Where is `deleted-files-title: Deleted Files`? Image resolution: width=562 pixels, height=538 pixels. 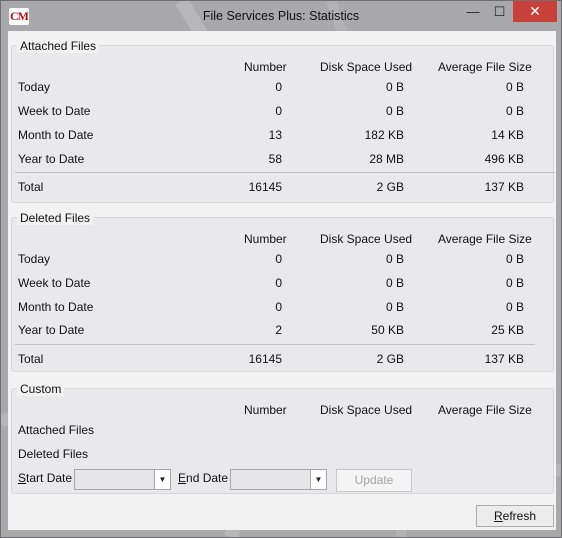 deleted-files-title: Deleted Files is located at coordinates (55, 218).